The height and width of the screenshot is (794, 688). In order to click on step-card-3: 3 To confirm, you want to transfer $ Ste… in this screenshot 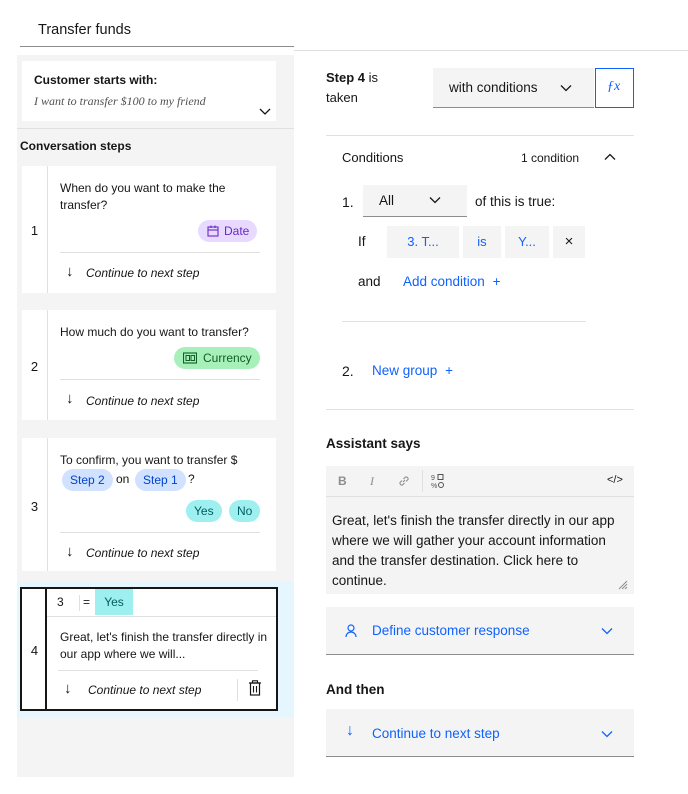, I will do `click(149, 504)`.